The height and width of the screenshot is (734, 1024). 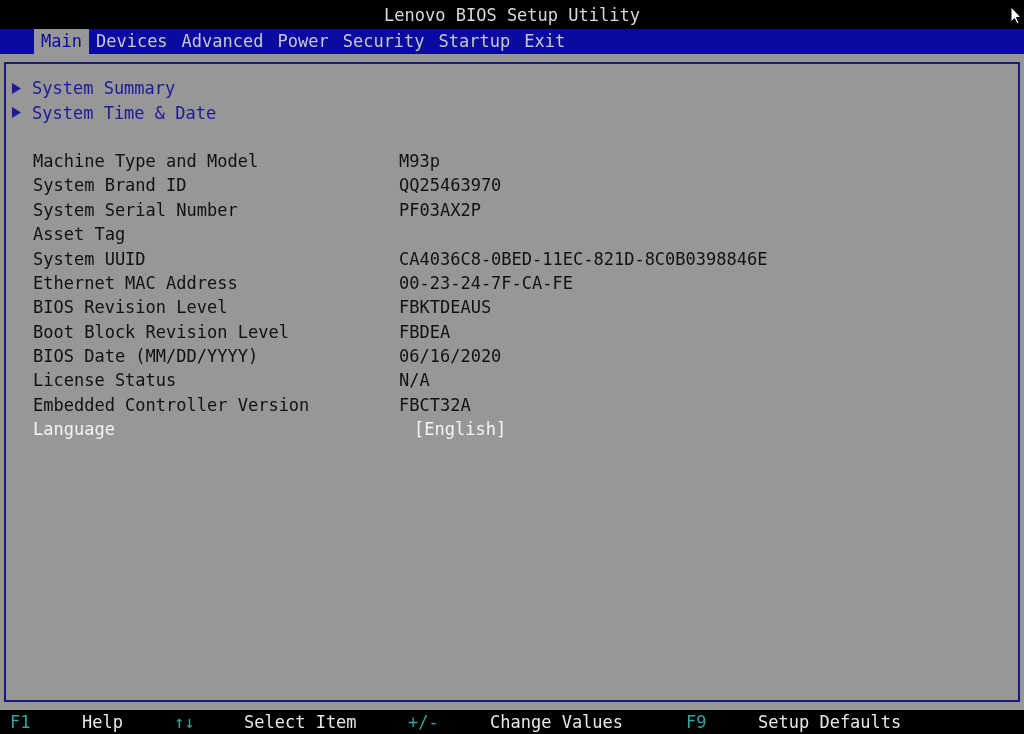 I want to click on field-label: System Brand ID, so click(x=110, y=185).